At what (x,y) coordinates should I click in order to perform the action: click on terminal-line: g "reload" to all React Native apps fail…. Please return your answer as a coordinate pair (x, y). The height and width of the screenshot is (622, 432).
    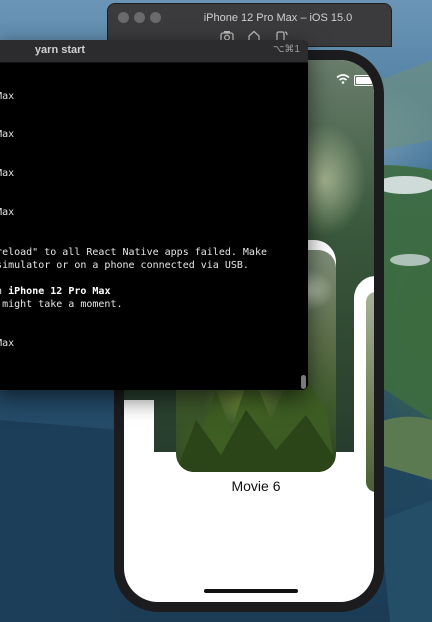
    Looking at the image, I should click on (133, 252).